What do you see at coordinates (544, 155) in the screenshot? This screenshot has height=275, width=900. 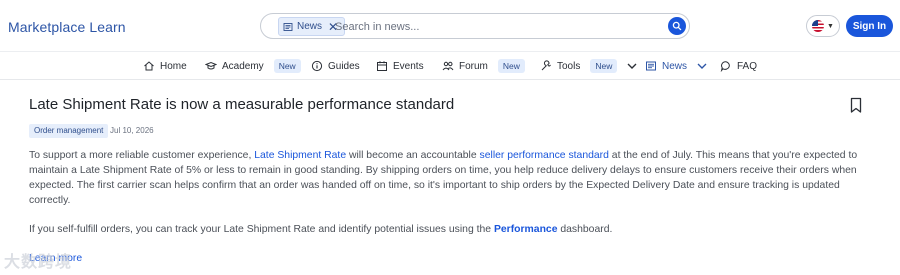 I see `seller-performance-standard-link: seller performance standard` at bounding box center [544, 155].